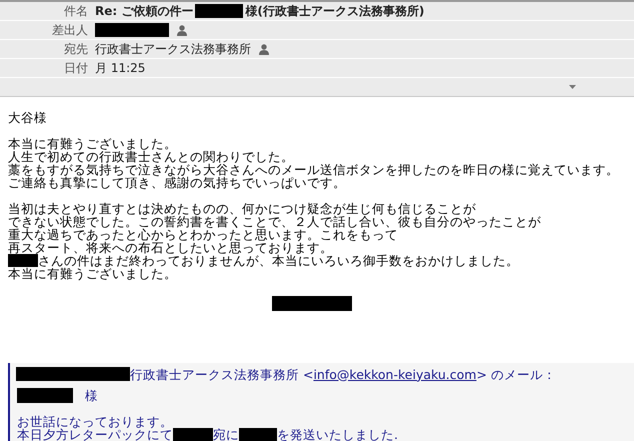 This screenshot has height=441, width=634. Describe the element at coordinates (572, 87) in the screenshot. I see `expand-caret-icon` at that location.